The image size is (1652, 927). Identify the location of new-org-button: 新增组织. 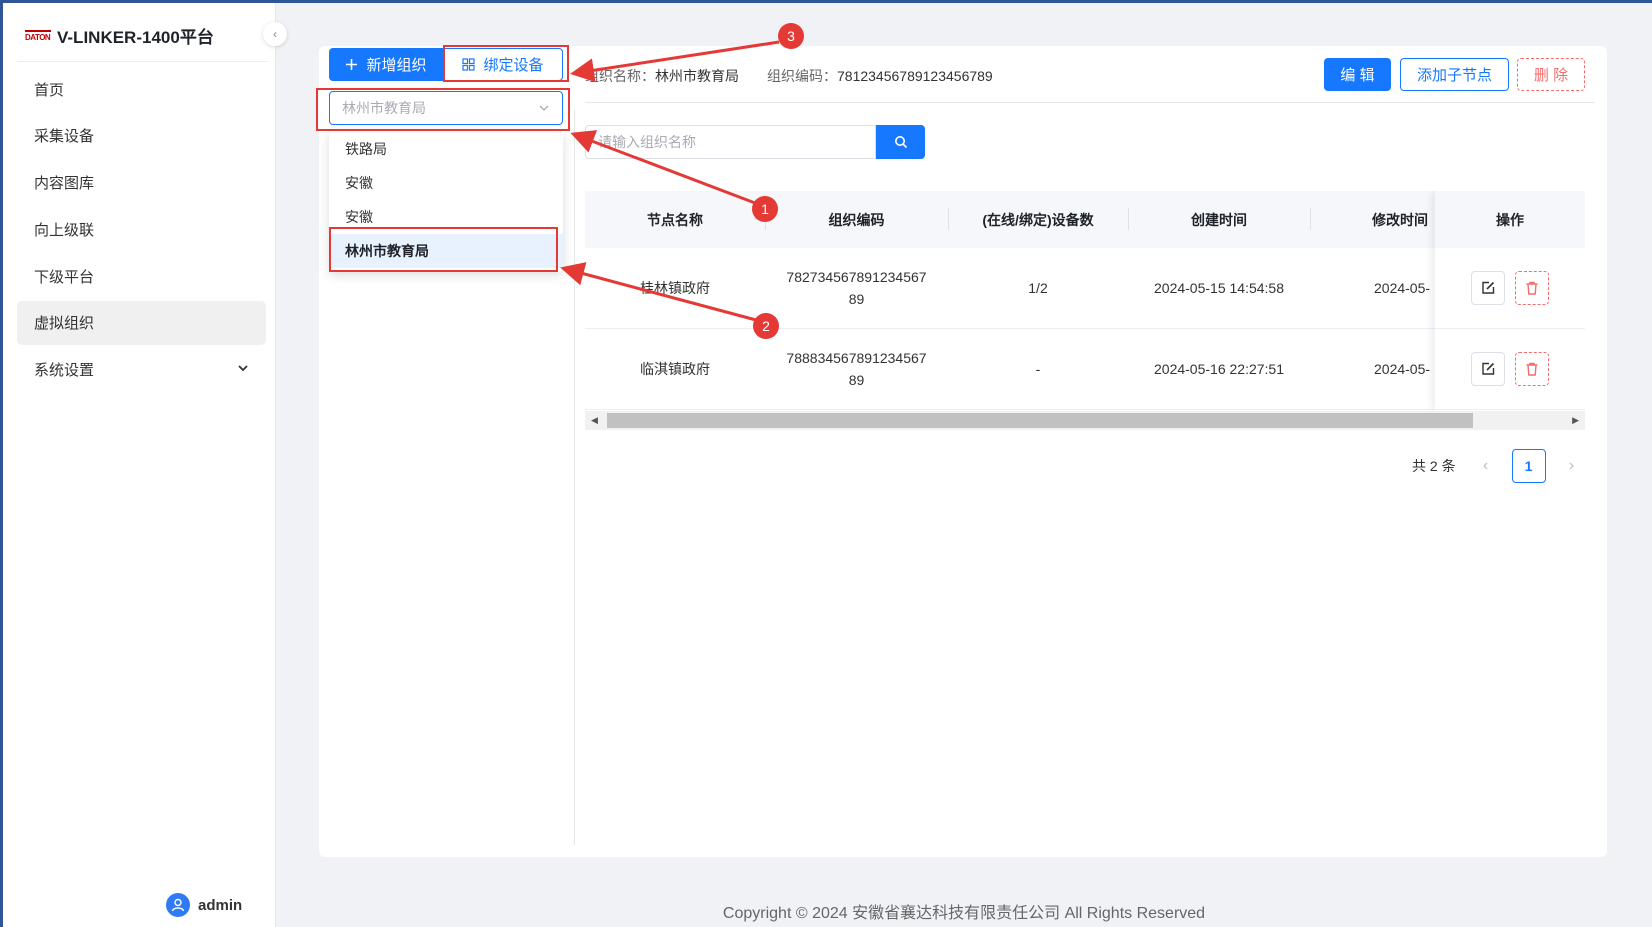
(386, 64).